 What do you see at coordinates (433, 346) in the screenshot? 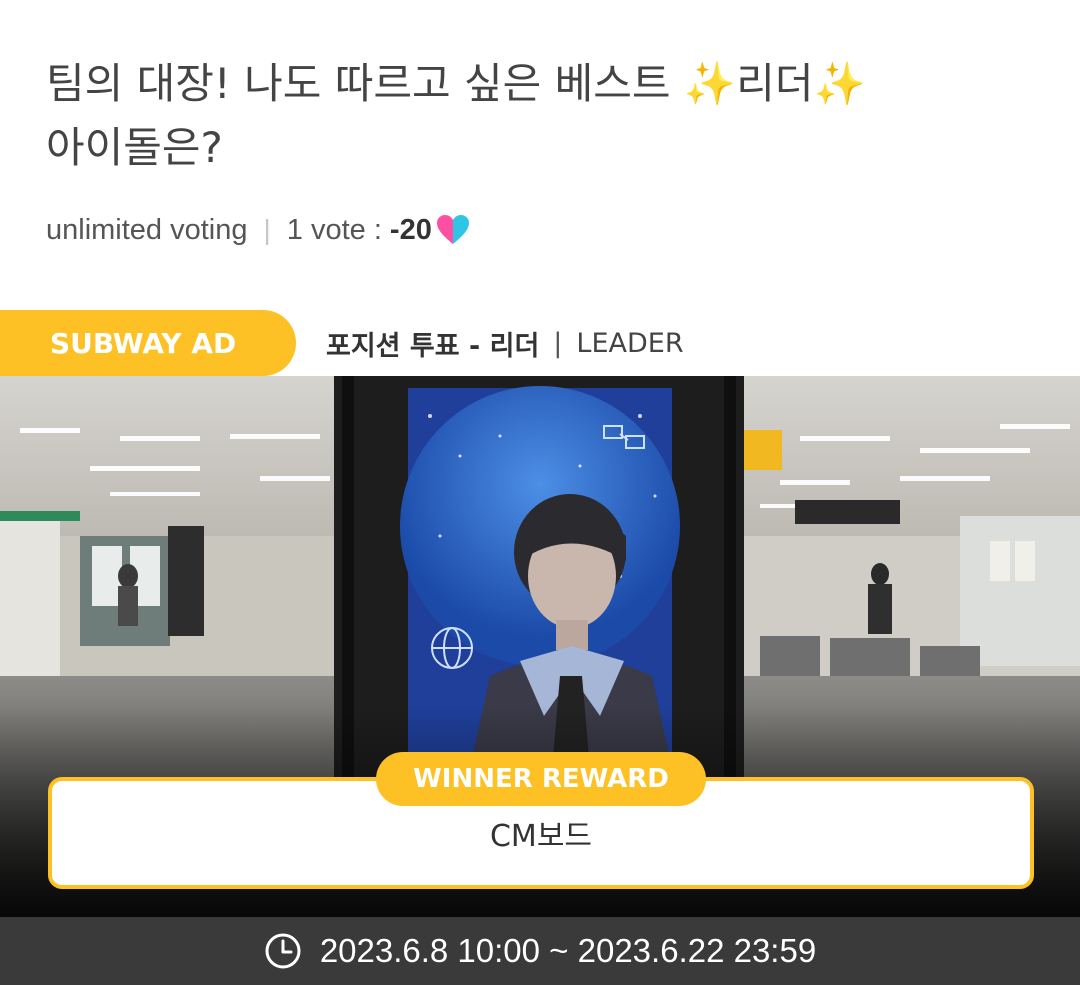
I see `position-label: 포지션 투표 - 리더` at bounding box center [433, 346].